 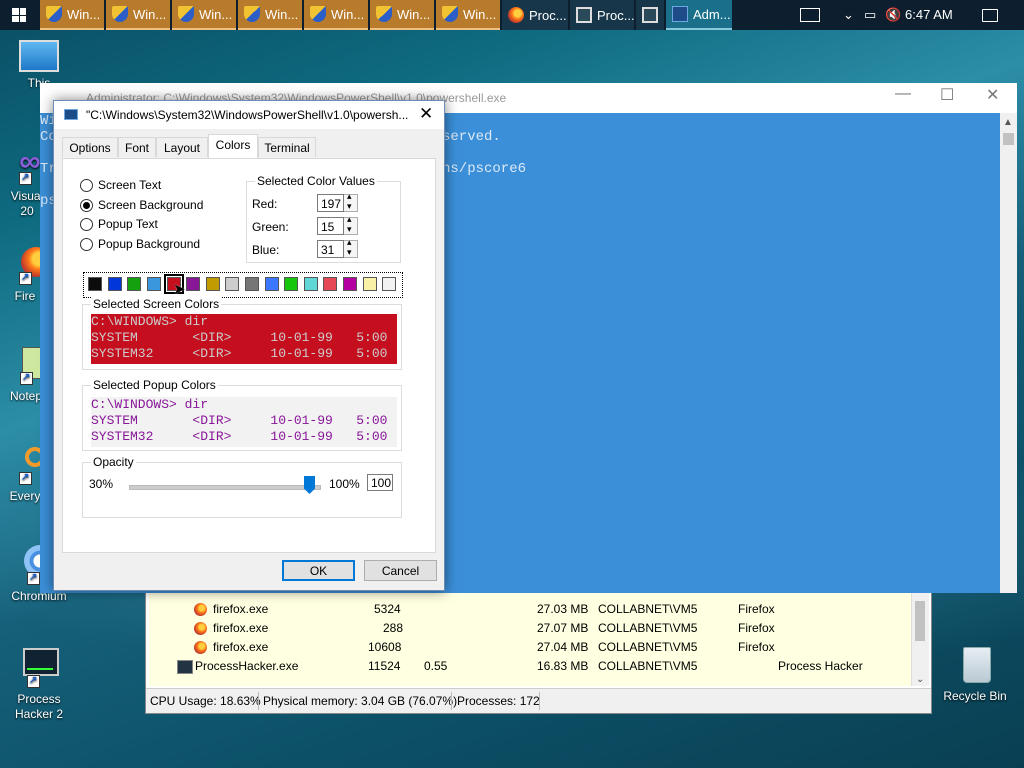 I want to click on windows-logo-icon, so click(x=19, y=15).